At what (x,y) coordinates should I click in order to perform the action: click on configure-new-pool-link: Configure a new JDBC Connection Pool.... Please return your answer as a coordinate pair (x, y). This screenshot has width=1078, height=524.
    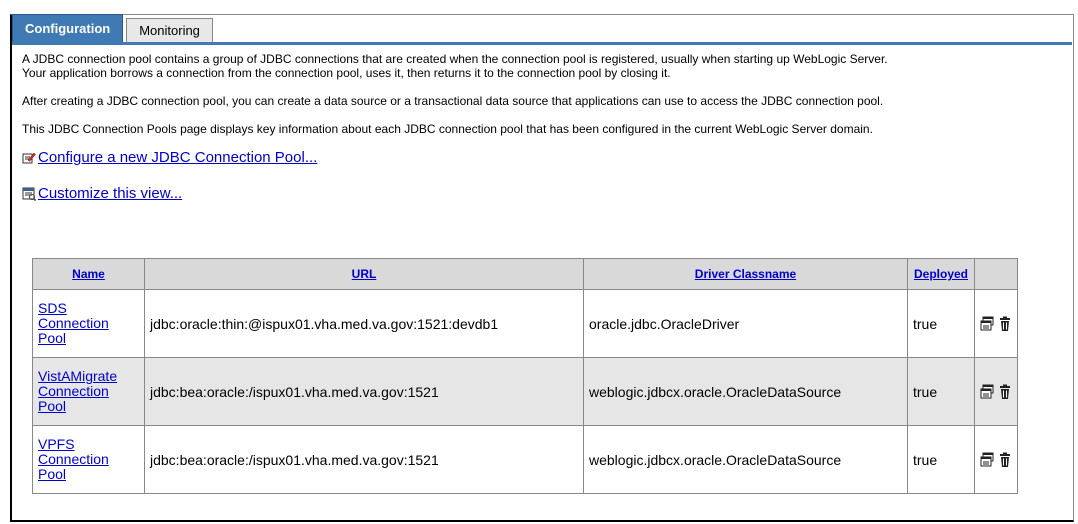
    Looking at the image, I should click on (177, 157).